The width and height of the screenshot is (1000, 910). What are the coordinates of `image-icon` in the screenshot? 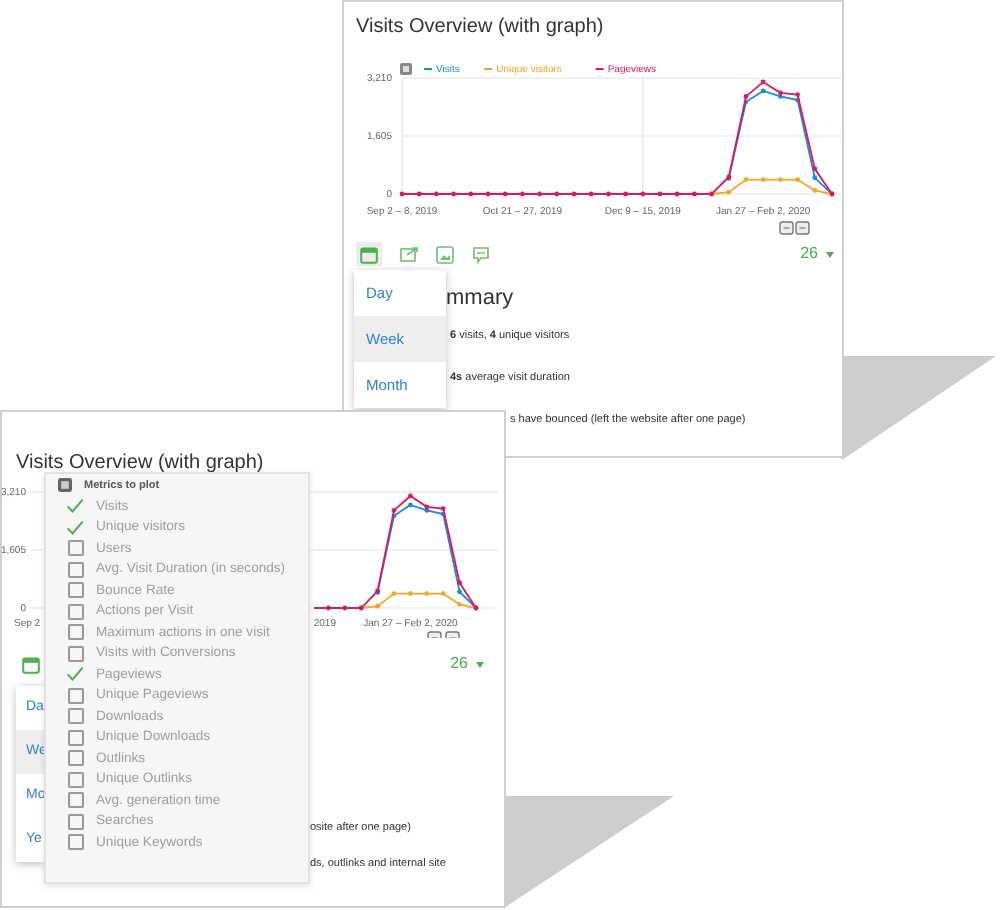 It's located at (445, 254).